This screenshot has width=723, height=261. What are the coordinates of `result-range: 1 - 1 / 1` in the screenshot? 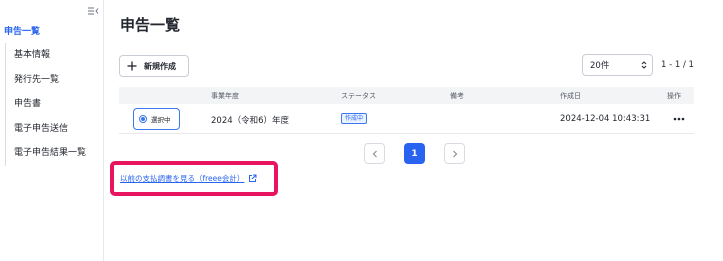 It's located at (677, 65).